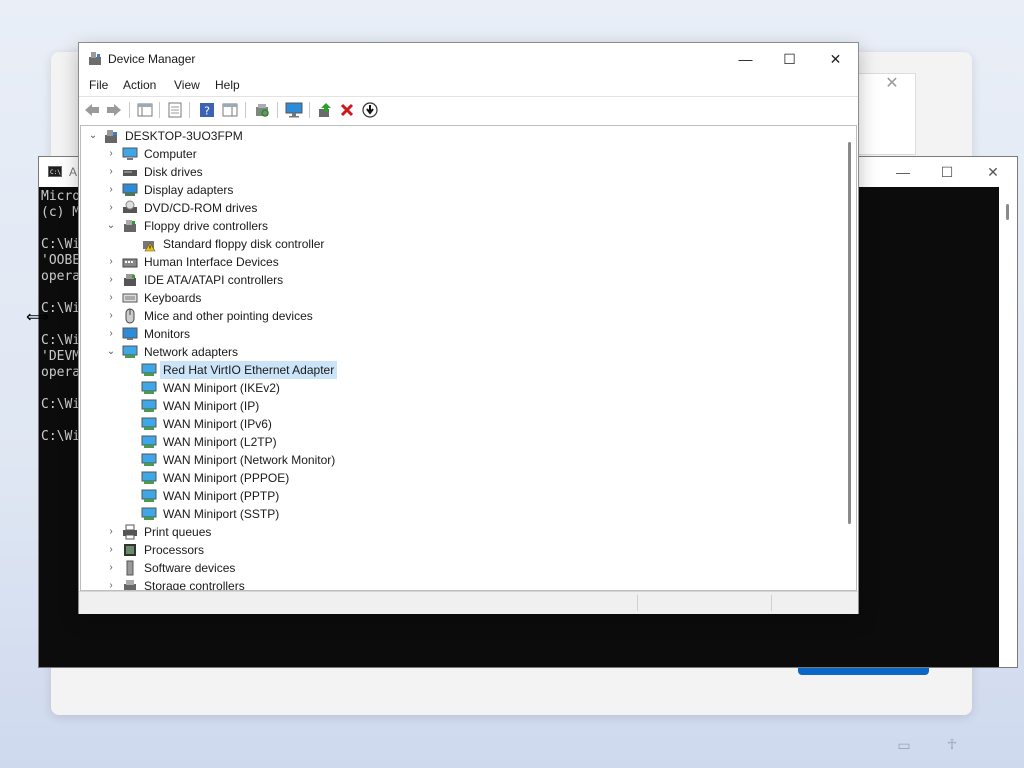  I want to click on tree-item-print-queues: › Print queues, so click(461, 532).